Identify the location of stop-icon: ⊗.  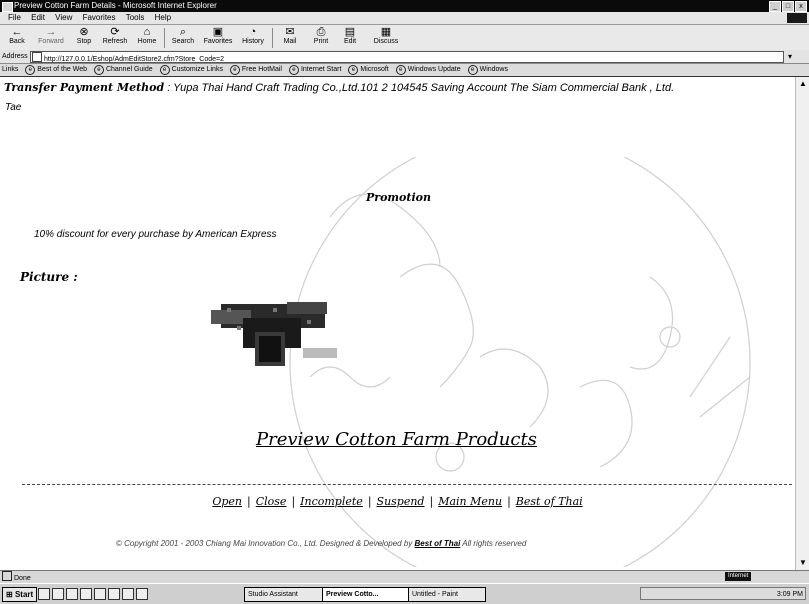
(84, 32).